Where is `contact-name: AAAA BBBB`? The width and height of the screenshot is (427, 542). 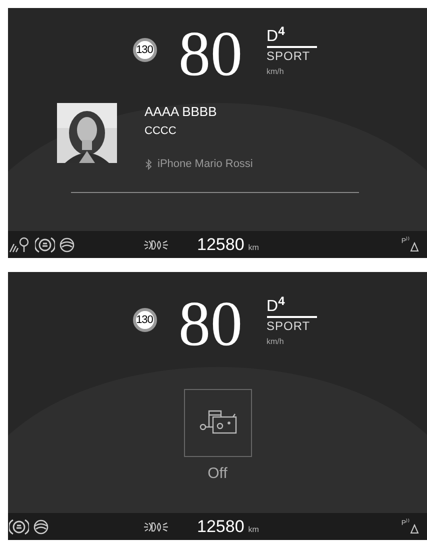 contact-name: AAAA BBBB is located at coordinates (181, 112).